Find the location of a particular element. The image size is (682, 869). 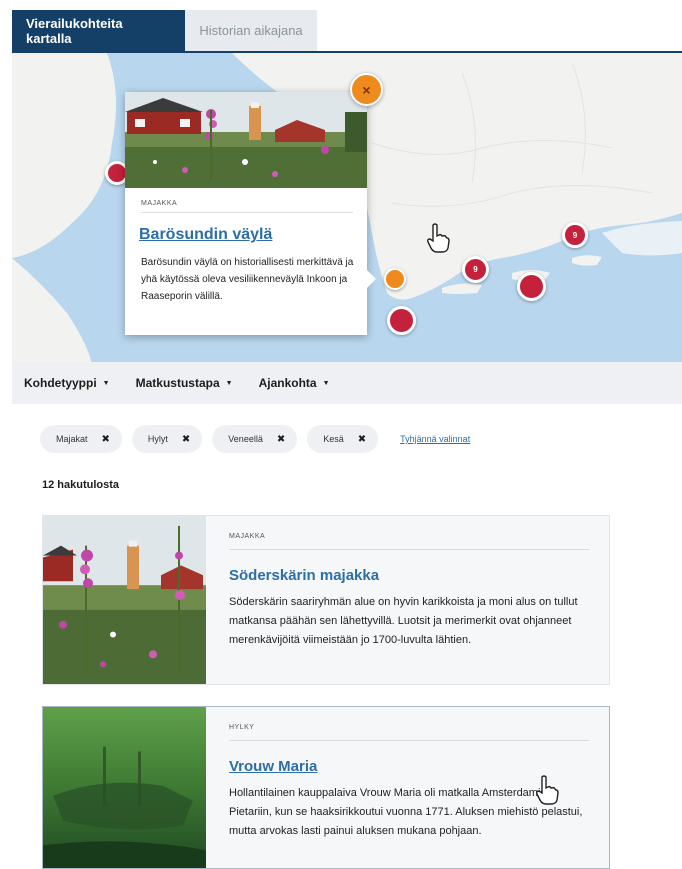

chip-label: Hylyt is located at coordinates (157, 439).